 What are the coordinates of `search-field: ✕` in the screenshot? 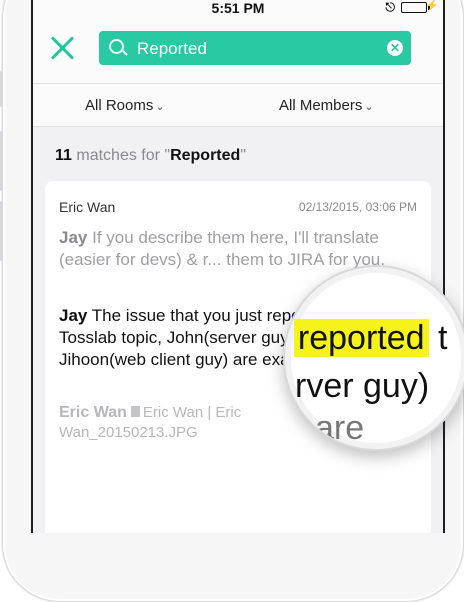 It's located at (255, 49).